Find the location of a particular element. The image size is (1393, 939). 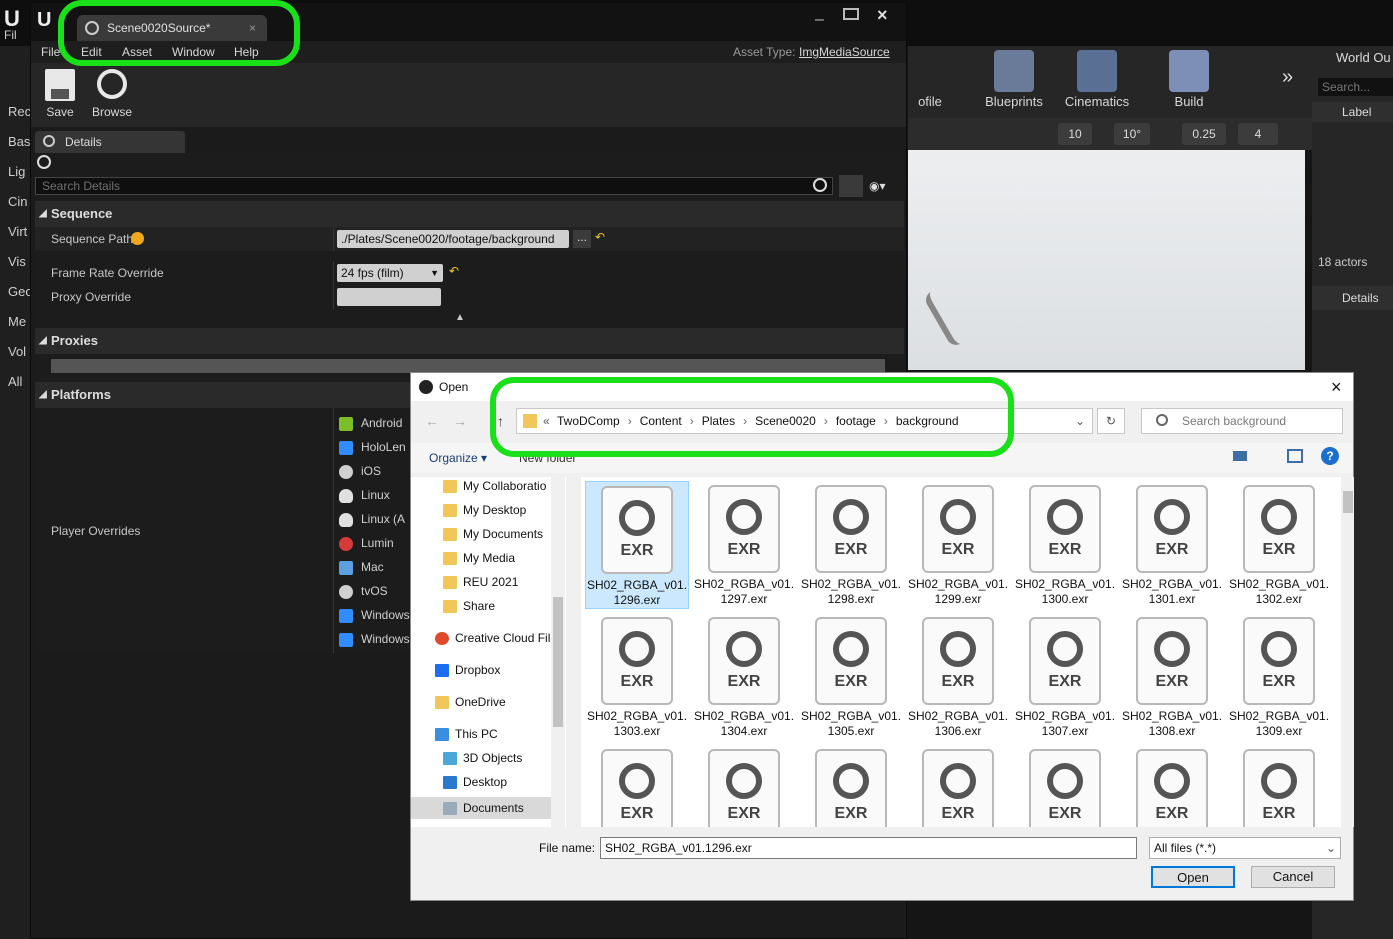

file-item: EXR SH02_RGBA_v01. 1308.exr is located at coordinates (1172, 677).